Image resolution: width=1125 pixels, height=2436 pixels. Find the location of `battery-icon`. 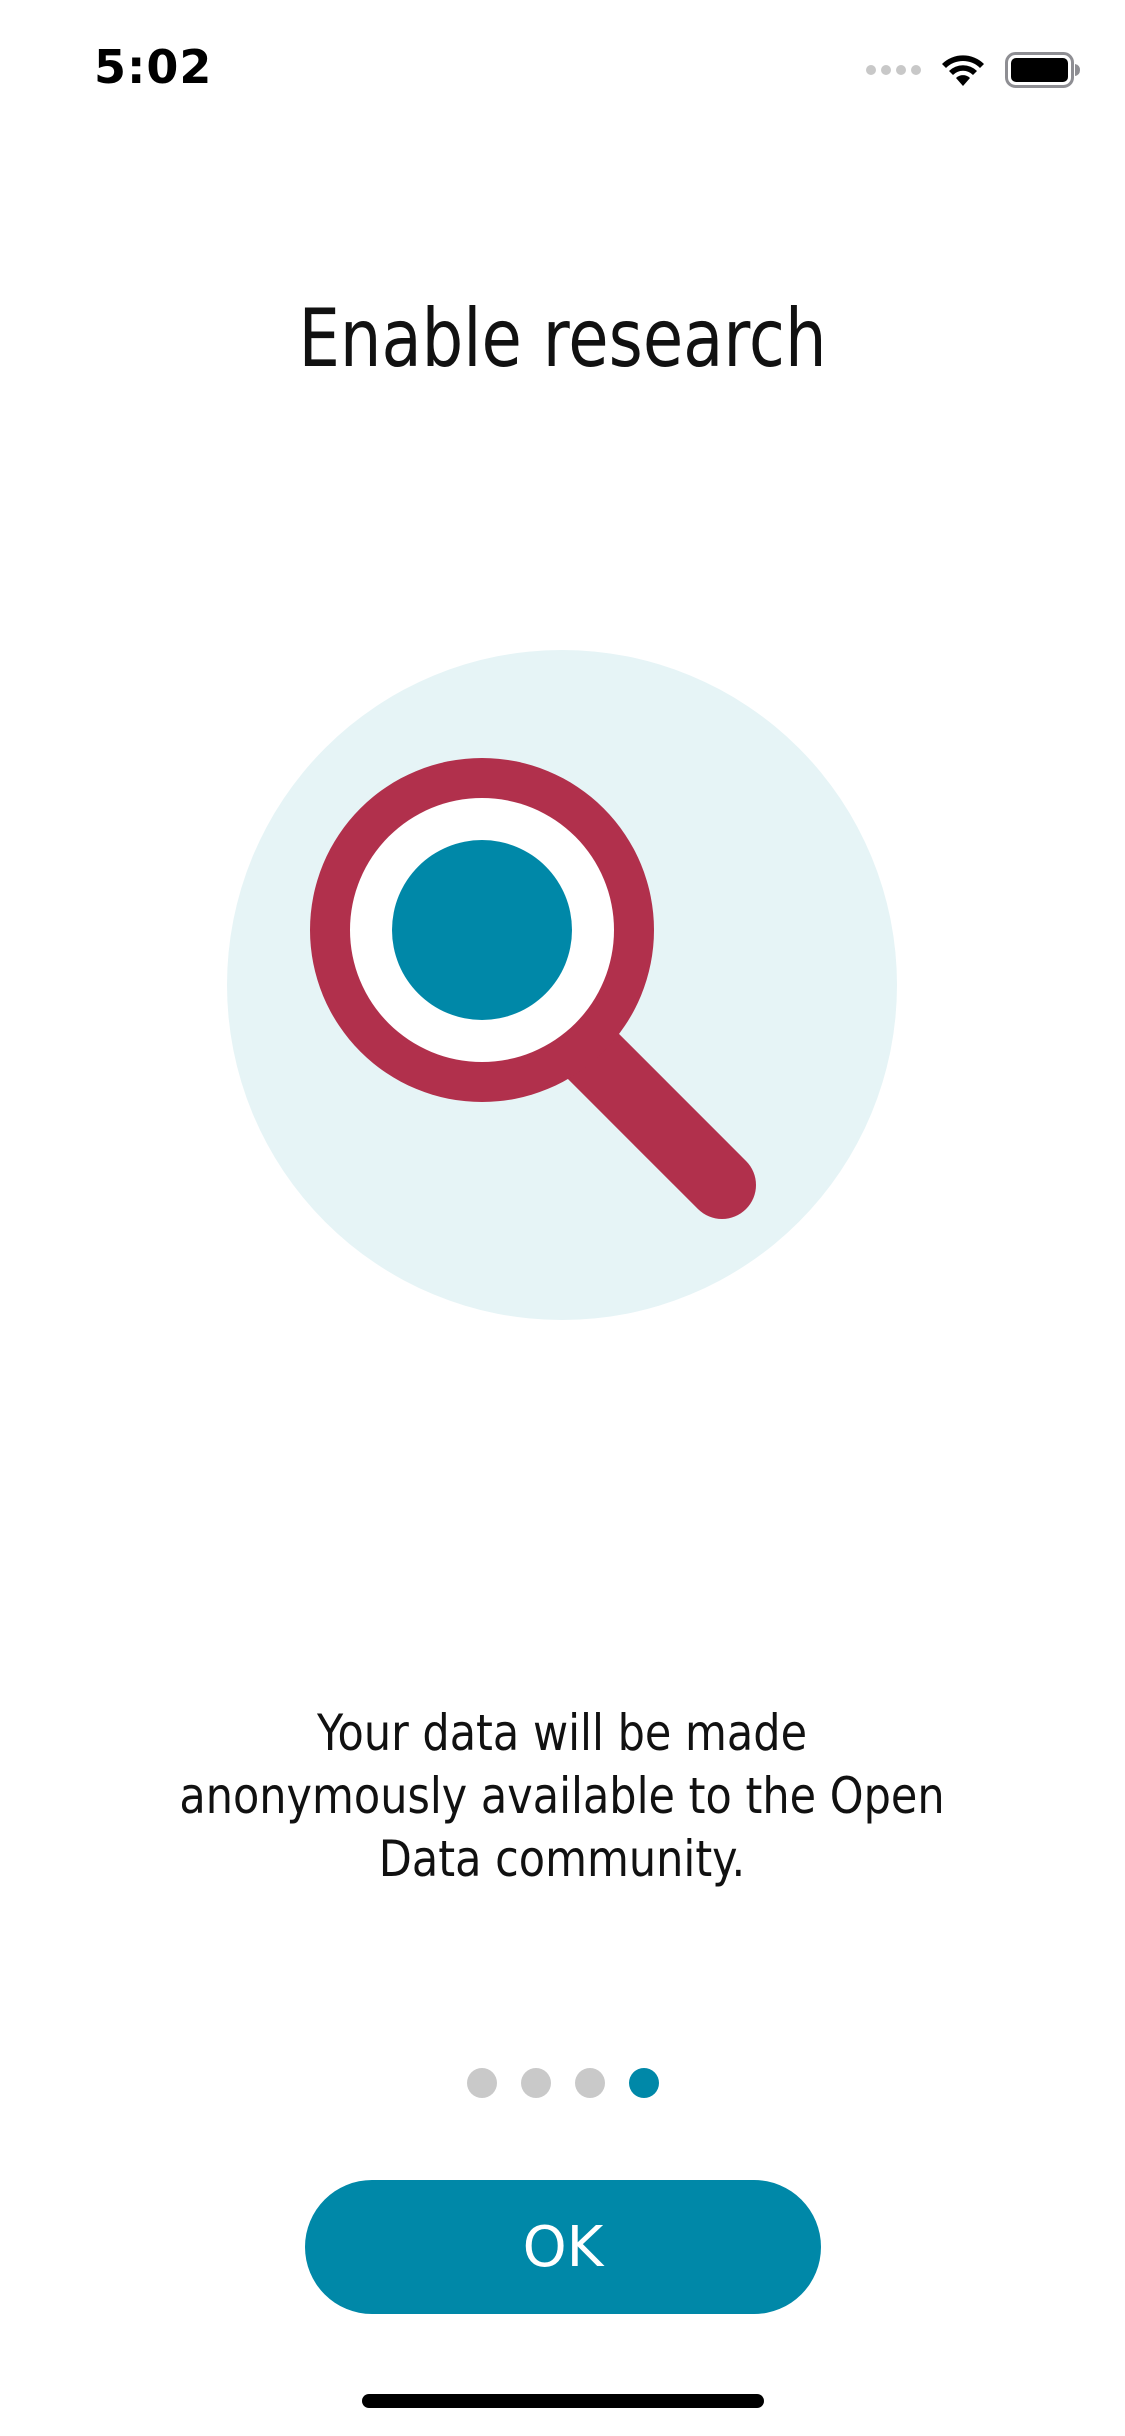

battery-icon is located at coordinates (1042, 70).